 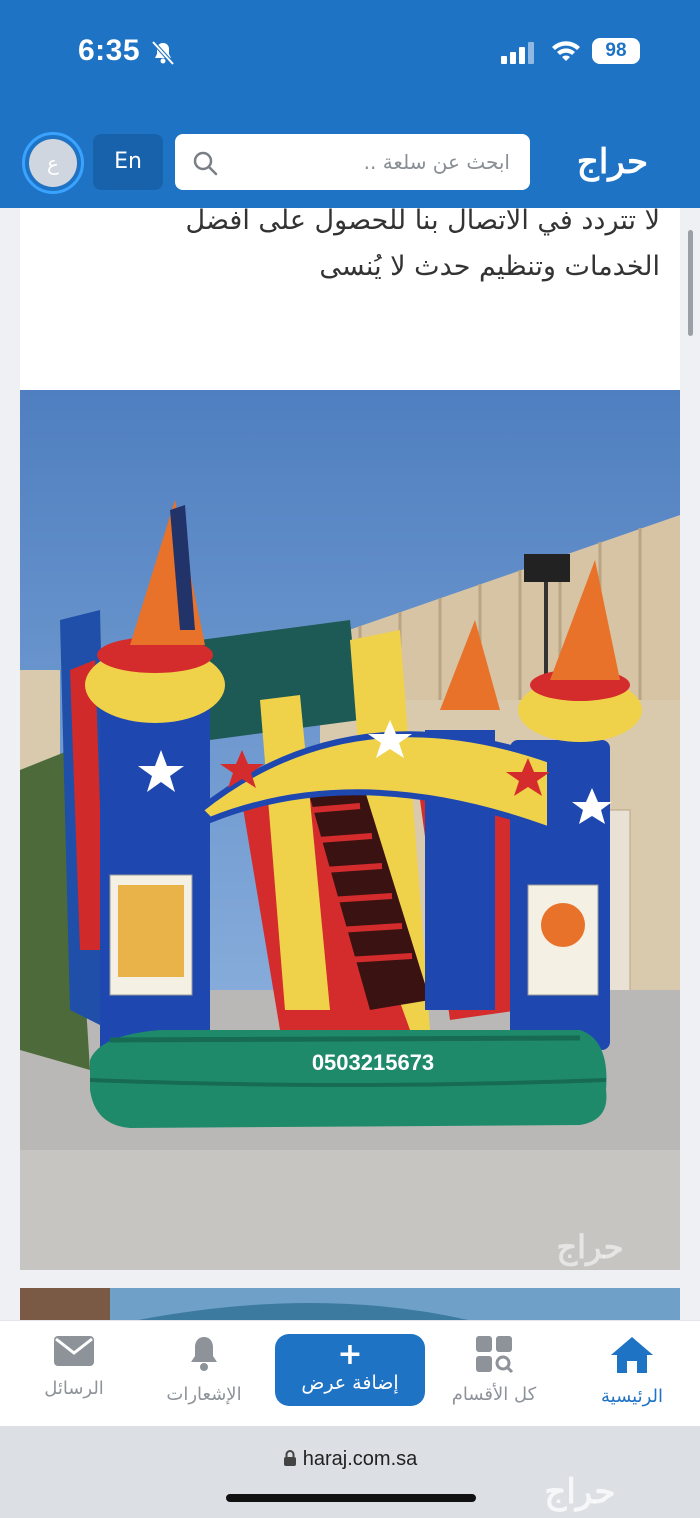 I want to click on nav-all-categories: كل الأقسام, so click(x=494, y=1370).